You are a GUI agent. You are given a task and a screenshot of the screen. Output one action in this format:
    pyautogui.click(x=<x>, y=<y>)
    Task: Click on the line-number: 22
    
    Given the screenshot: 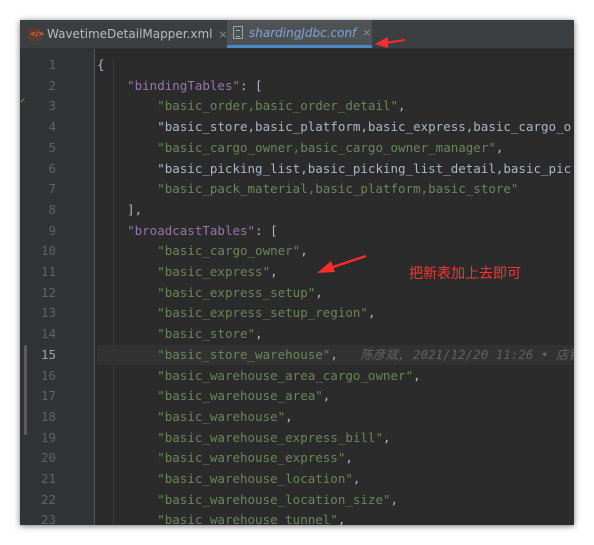 What is the action you would take?
    pyautogui.click(x=48, y=499)
    